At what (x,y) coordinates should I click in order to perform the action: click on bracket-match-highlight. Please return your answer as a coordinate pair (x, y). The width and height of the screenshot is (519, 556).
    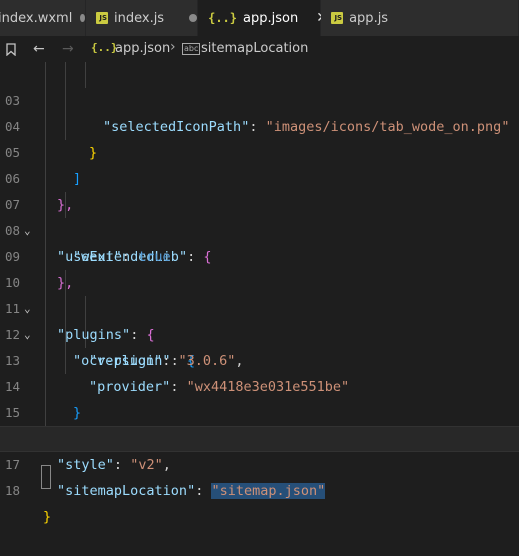
    Looking at the image, I should click on (46, 477).